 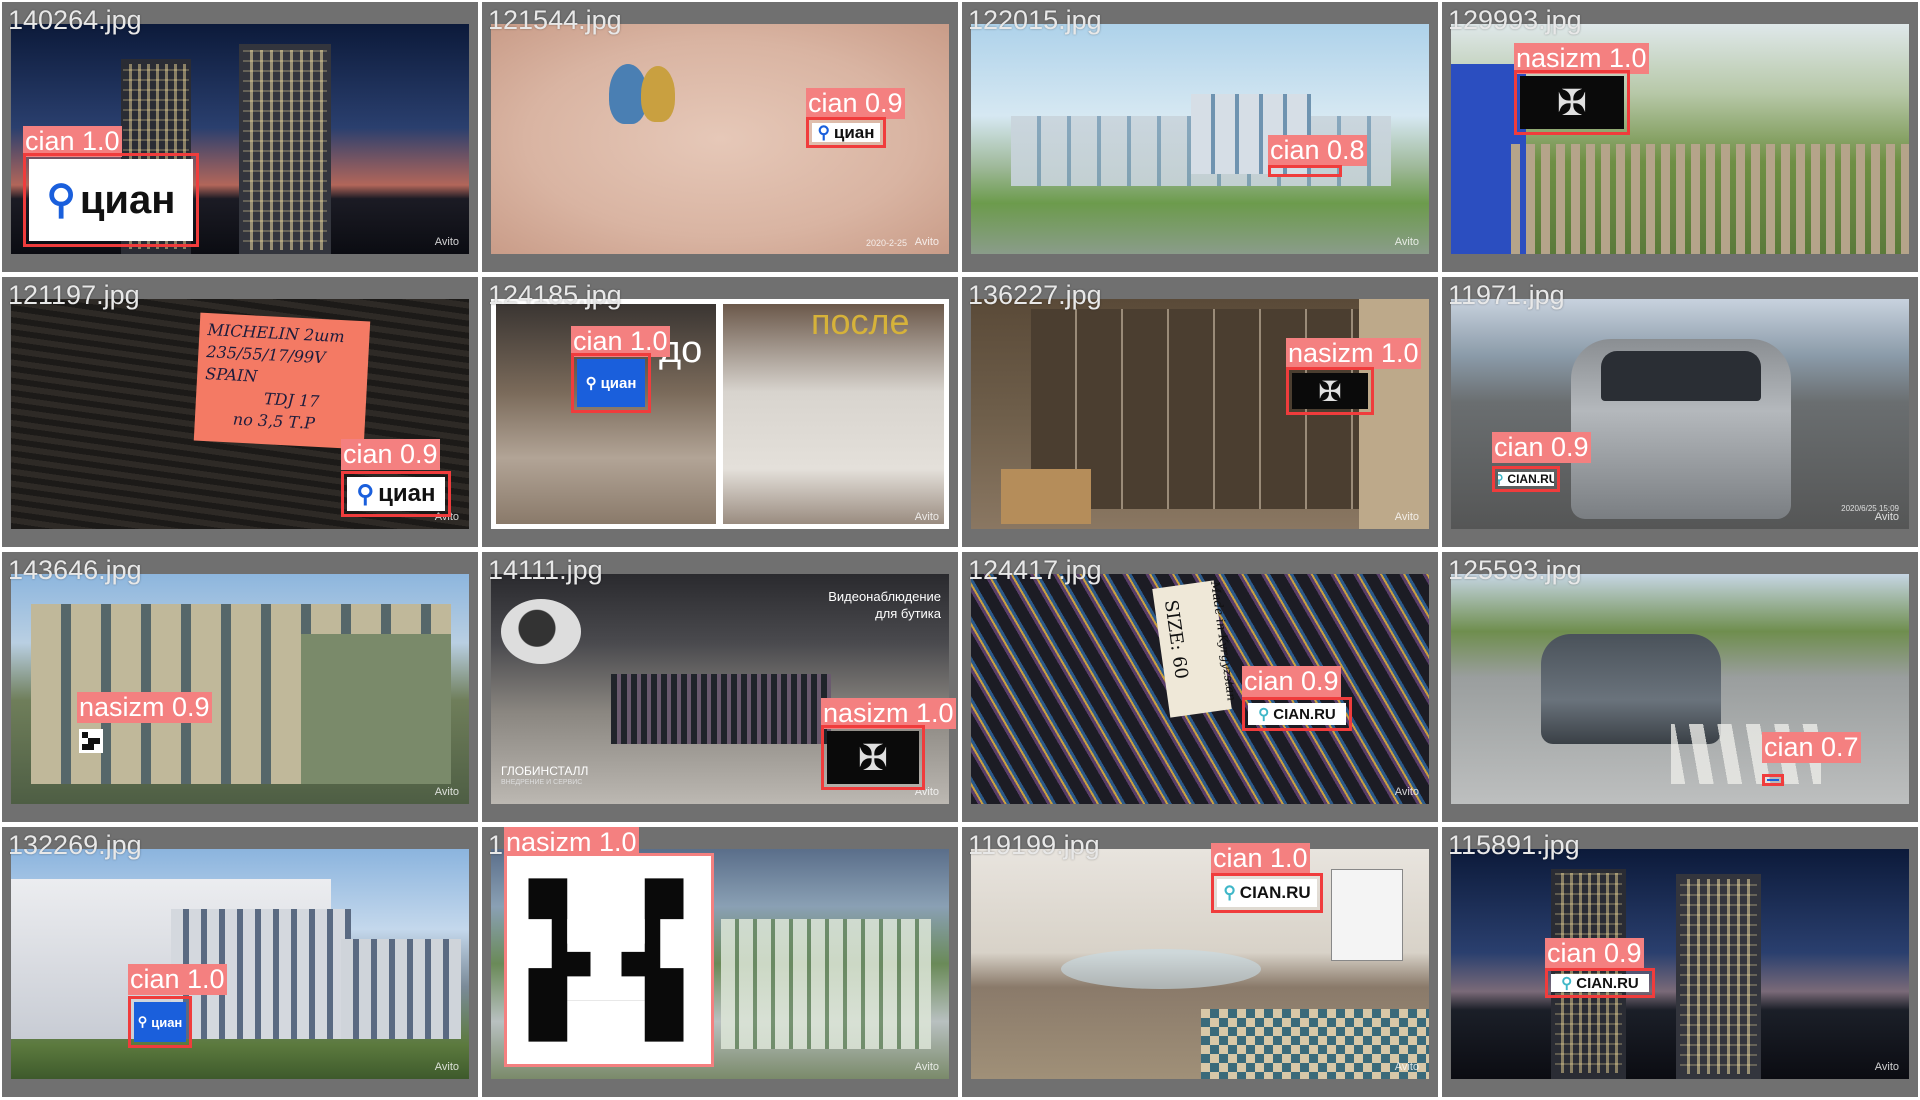 What do you see at coordinates (1506, 295) in the screenshot?
I see `file-name: 11971.jpg` at bounding box center [1506, 295].